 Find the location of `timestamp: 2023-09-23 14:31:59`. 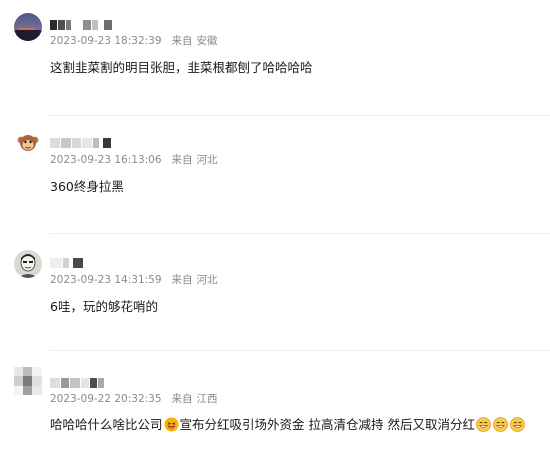

timestamp: 2023-09-23 14:31:59 is located at coordinates (106, 280).